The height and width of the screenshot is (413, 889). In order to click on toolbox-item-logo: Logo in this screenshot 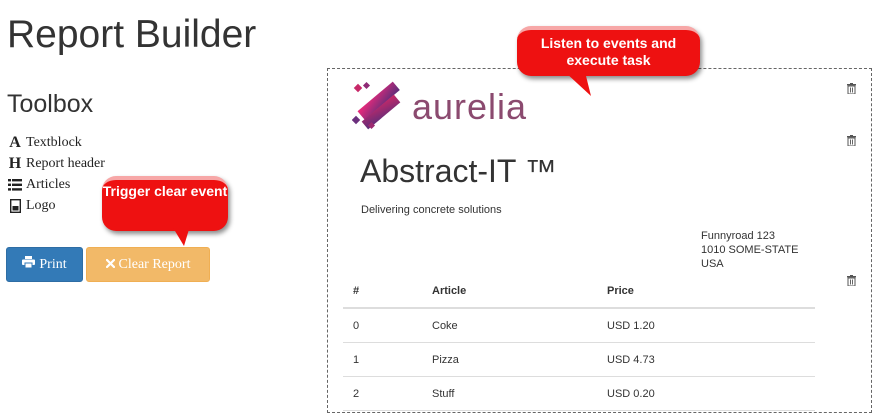, I will do `click(56, 205)`.